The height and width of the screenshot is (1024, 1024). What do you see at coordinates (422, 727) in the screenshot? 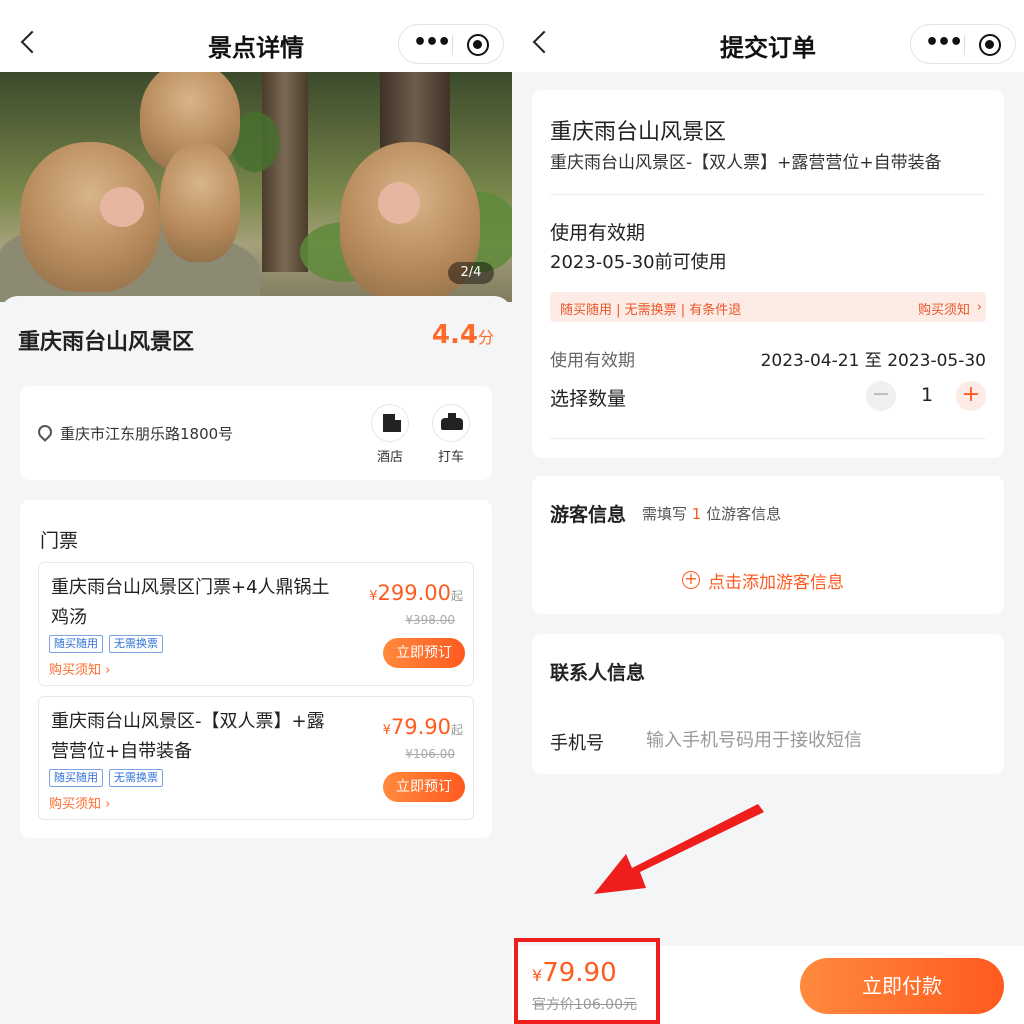
I see `ticket-price: ¥79.90起` at bounding box center [422, 727].